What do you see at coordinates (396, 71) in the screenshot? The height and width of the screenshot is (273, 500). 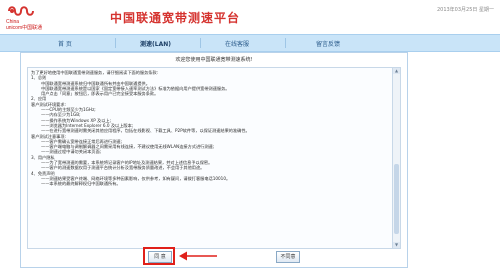 I see `scroll-up-arrow-icon: ▲` at bounding box center [396, 71].